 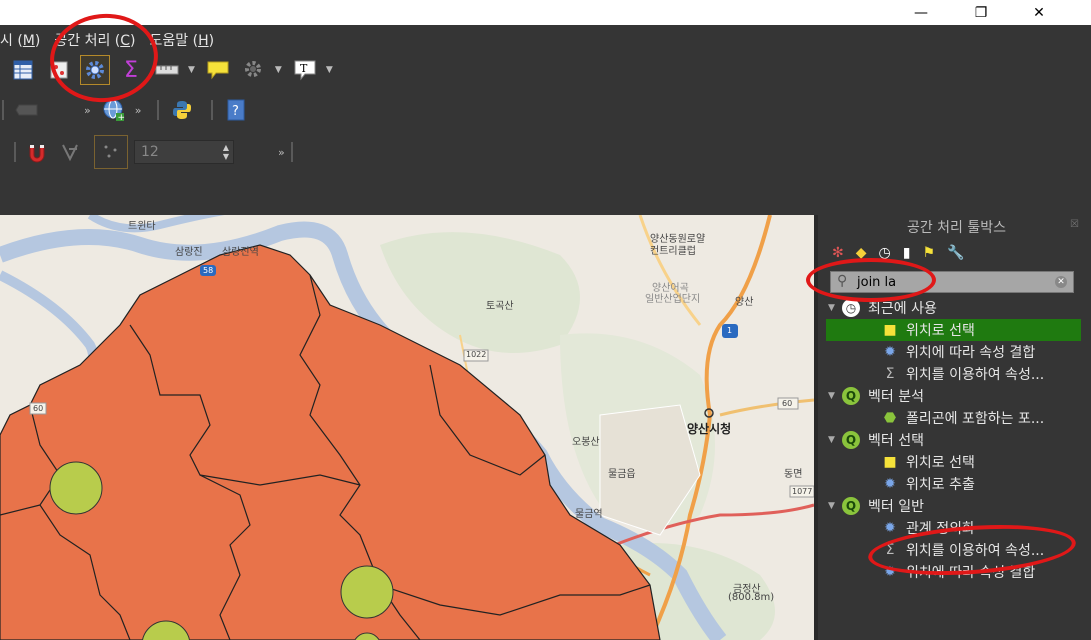 I want to click on snapping-type-icon, so click(x=111, y=152).